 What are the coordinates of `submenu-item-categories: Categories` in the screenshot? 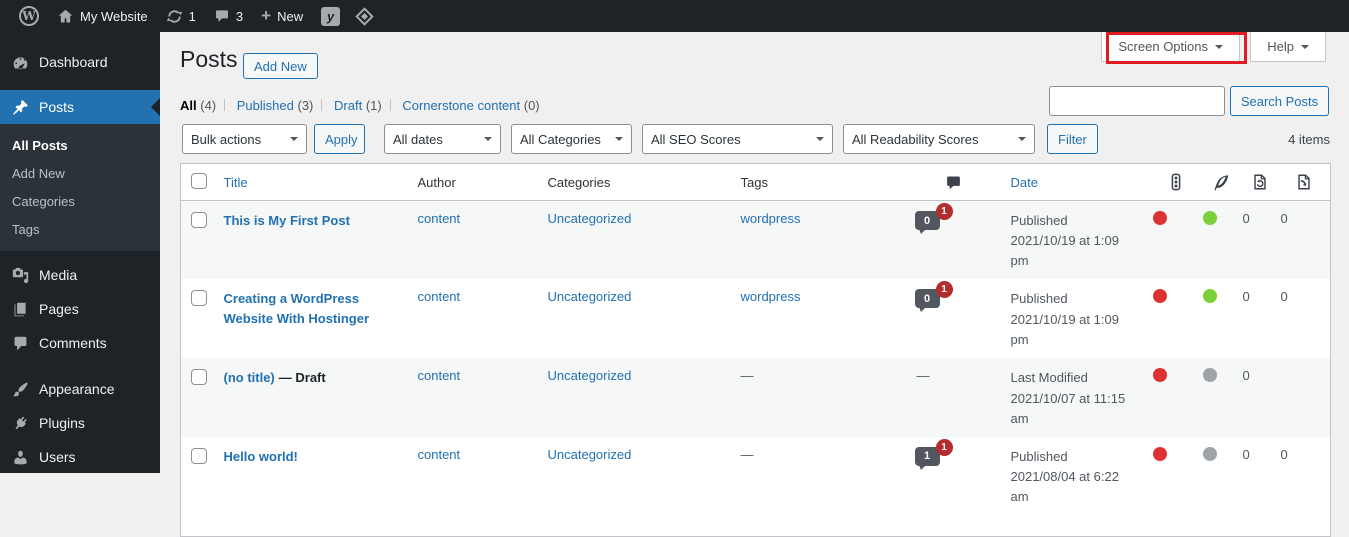 It's located at (80, 201).